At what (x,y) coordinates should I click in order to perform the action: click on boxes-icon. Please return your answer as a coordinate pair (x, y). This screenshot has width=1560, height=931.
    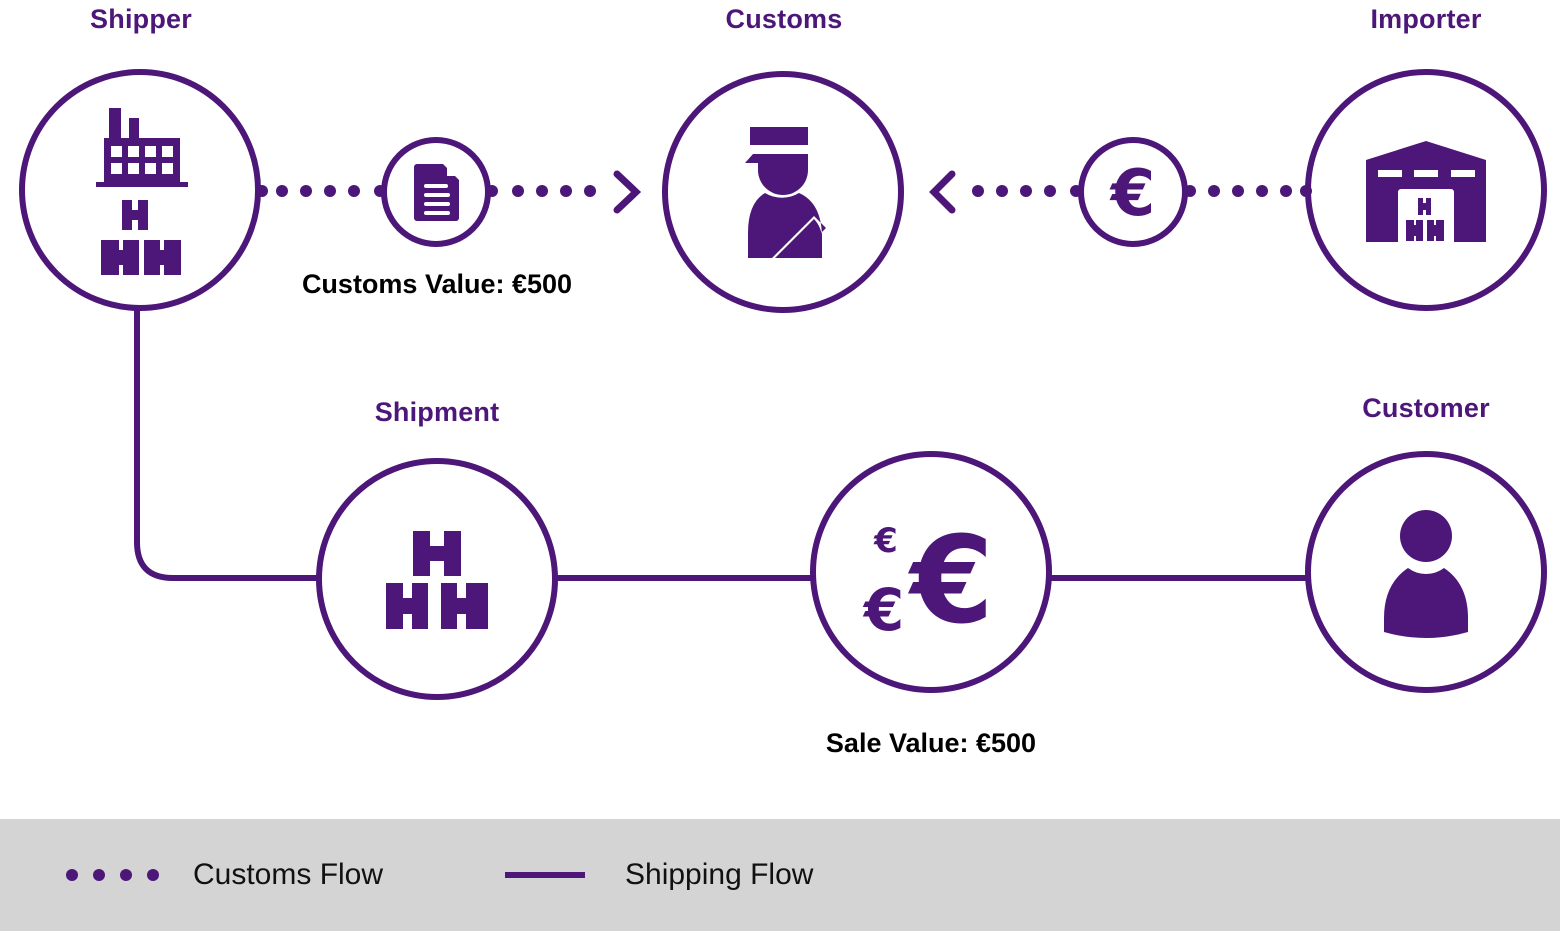
    Looking at the image, I should click on (437, 580).